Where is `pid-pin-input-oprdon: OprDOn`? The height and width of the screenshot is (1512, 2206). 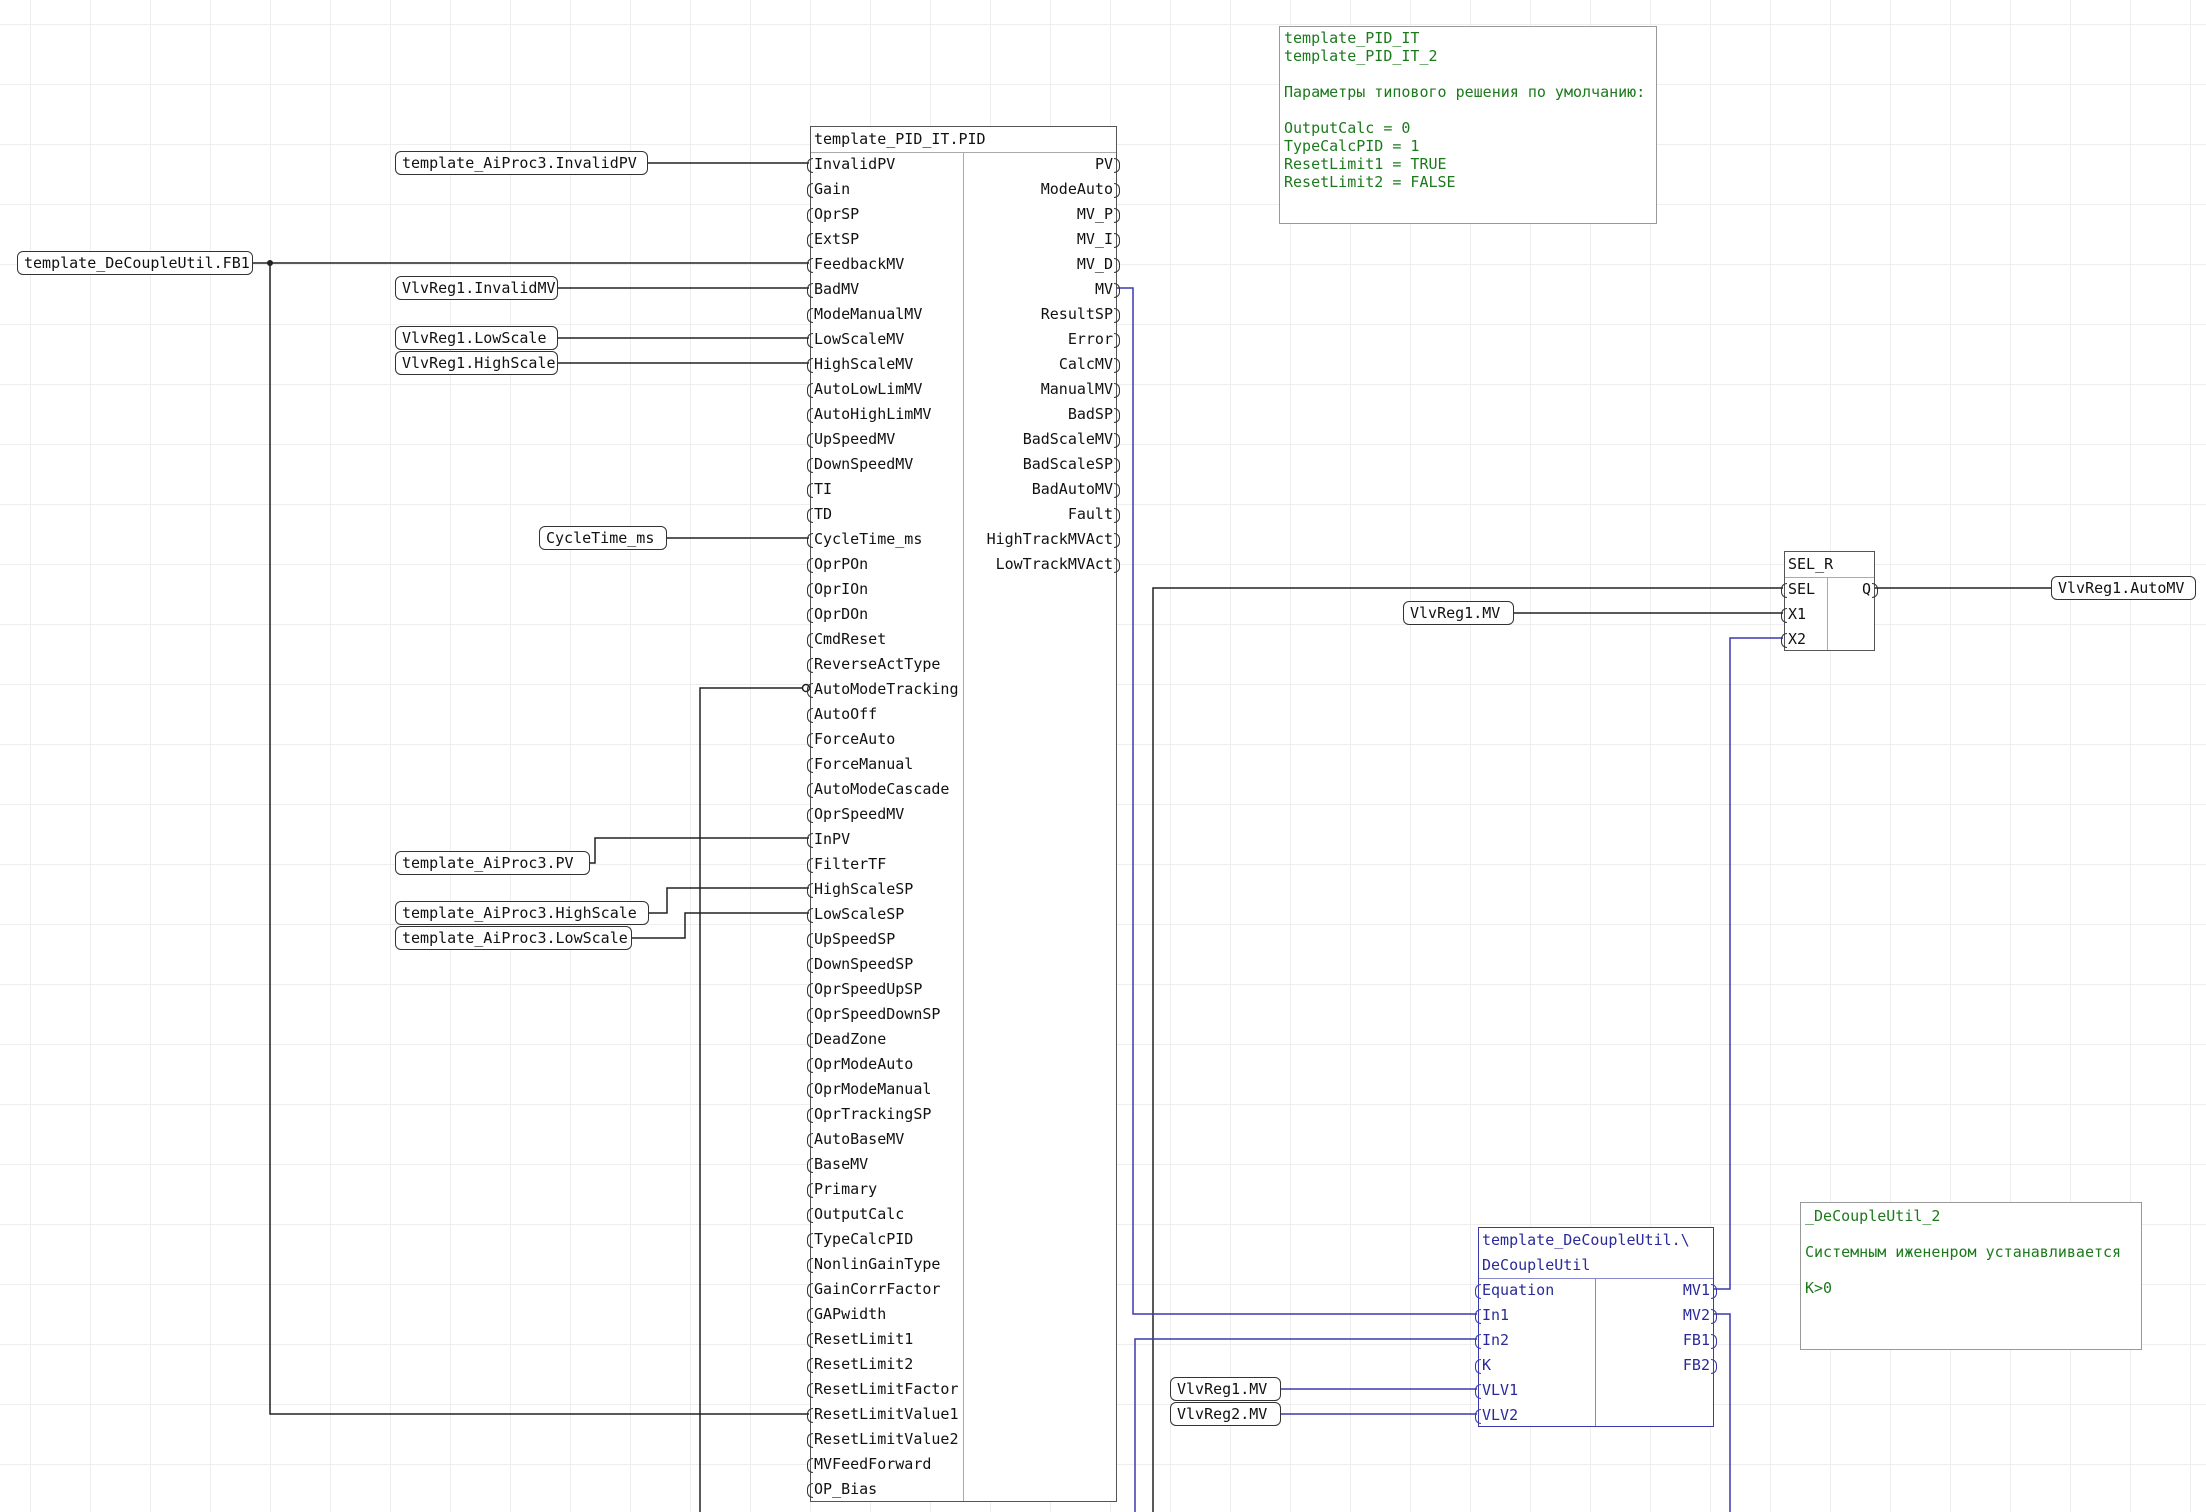
pid-pin-input-oprdon: OprDOn is located at coordinates (837, 614).